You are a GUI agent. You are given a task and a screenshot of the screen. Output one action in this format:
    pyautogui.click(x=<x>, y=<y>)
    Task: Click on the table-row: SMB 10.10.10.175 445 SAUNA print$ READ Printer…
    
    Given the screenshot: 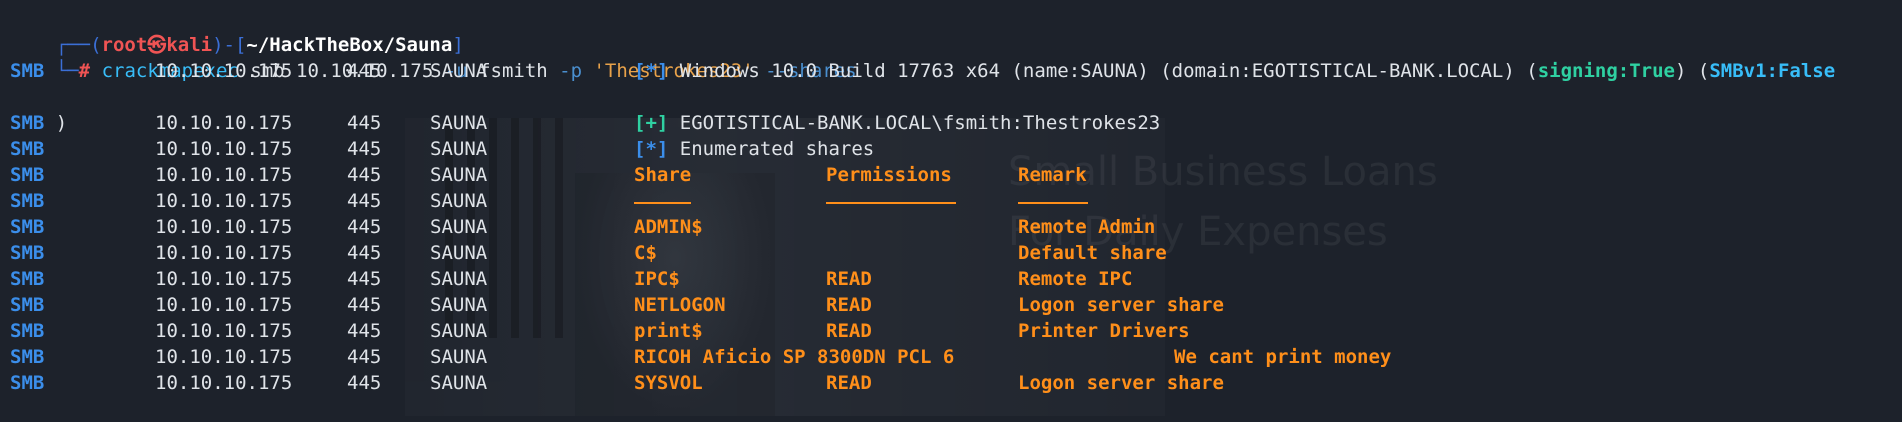 What is the action you would take?
    pyautogui.click(x=956, y=331)
    